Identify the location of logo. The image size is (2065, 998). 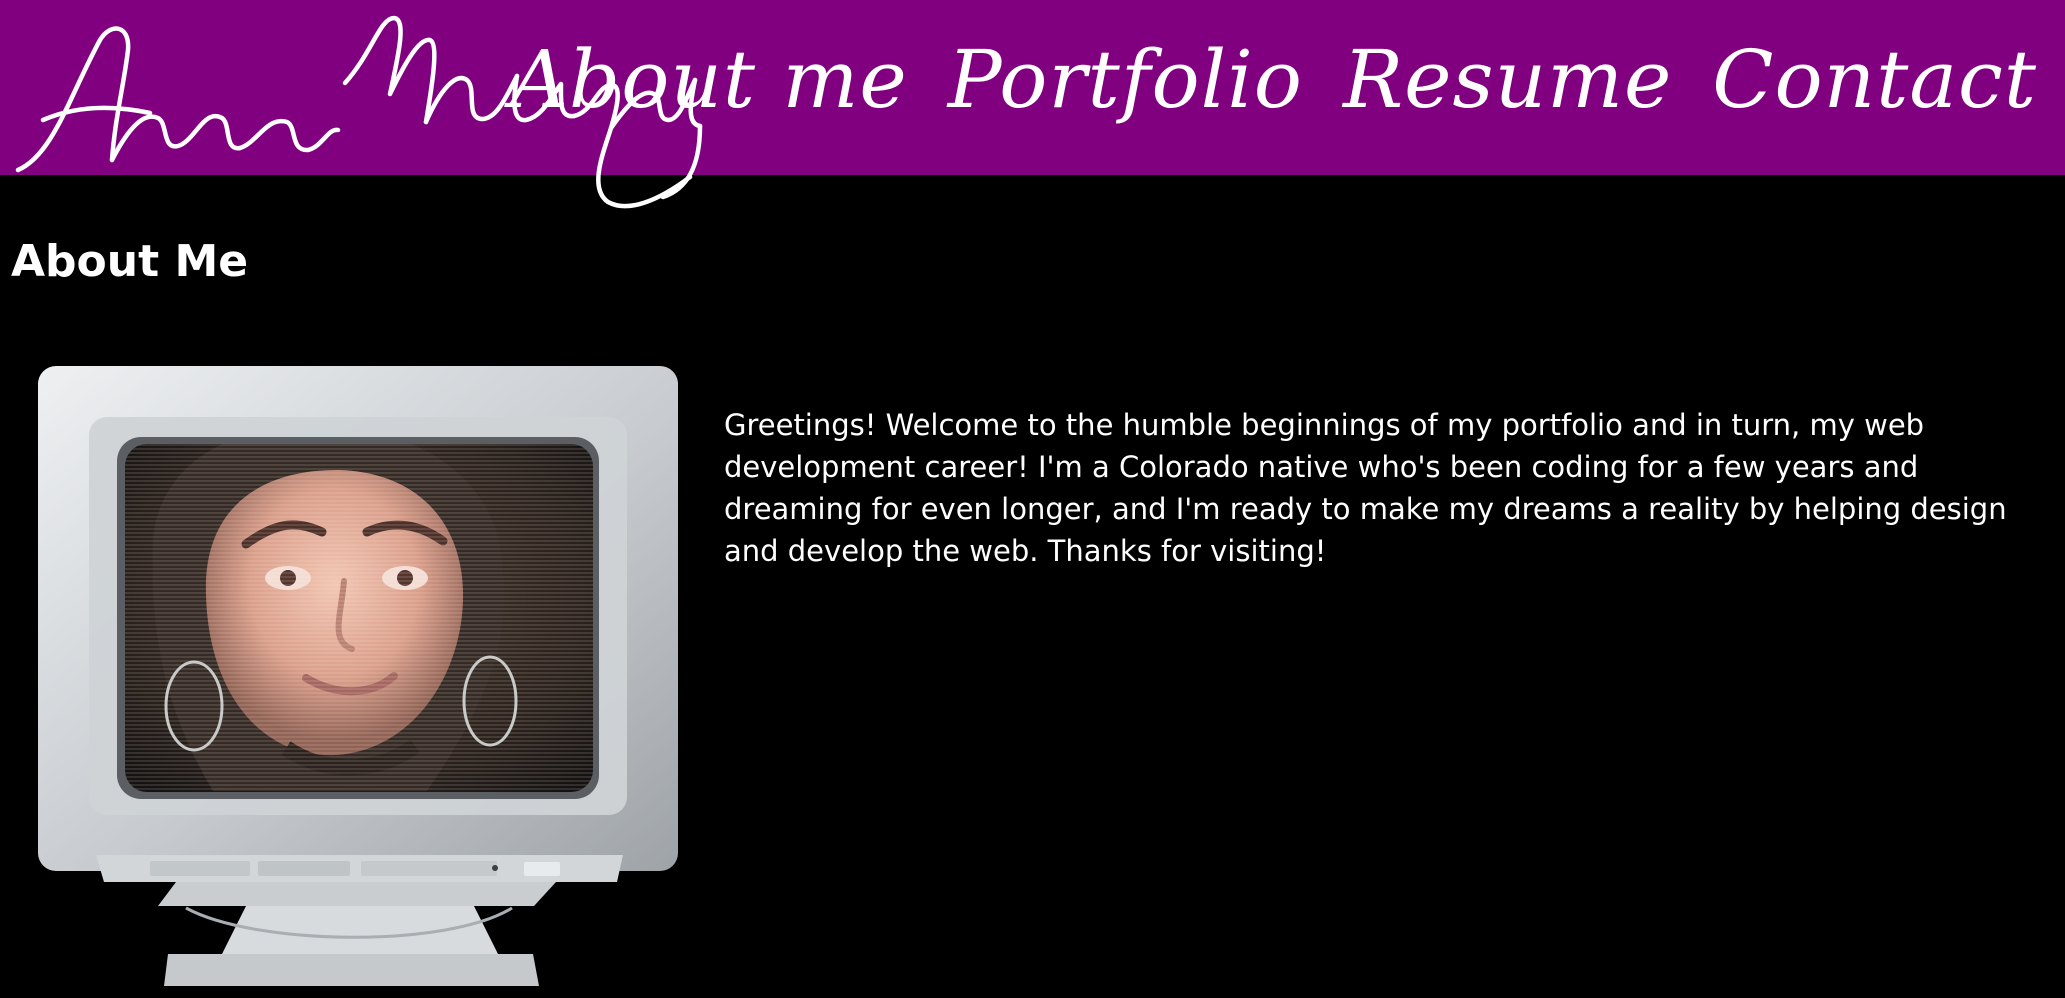
(363, 109).